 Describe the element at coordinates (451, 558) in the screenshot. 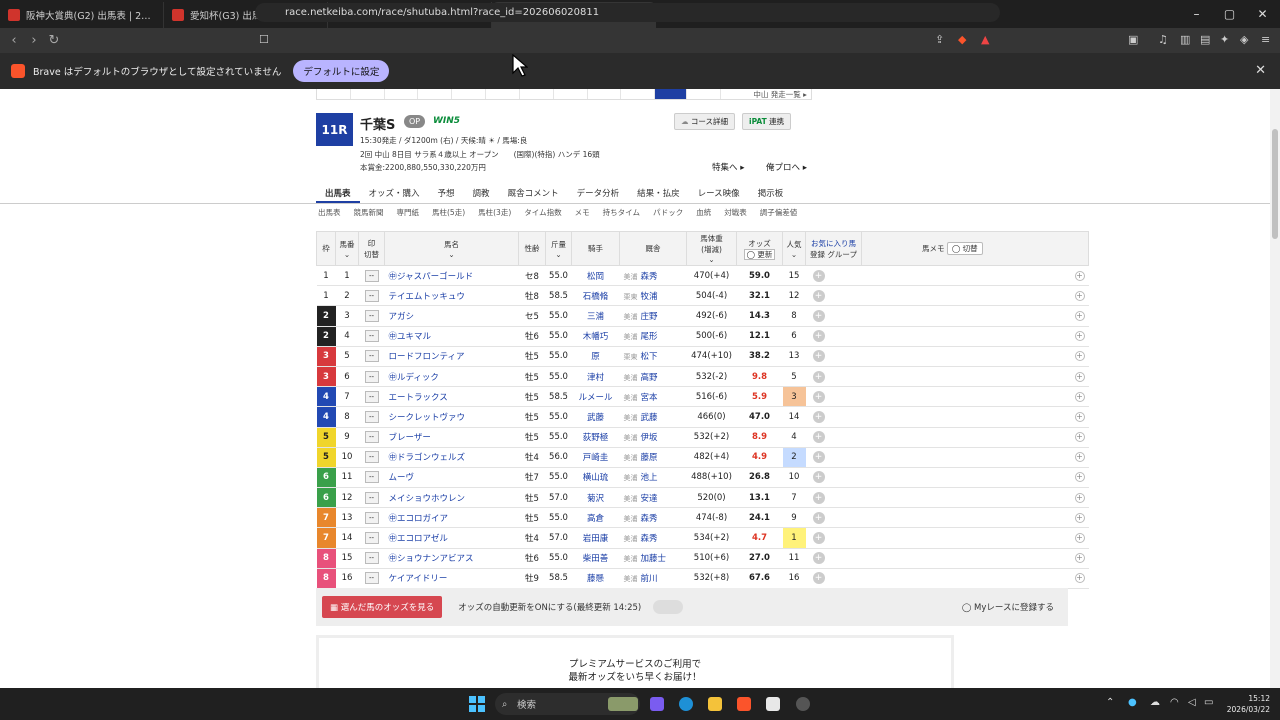

I see `horse-name-link: ㊥ショウナンアビアス` at that location.